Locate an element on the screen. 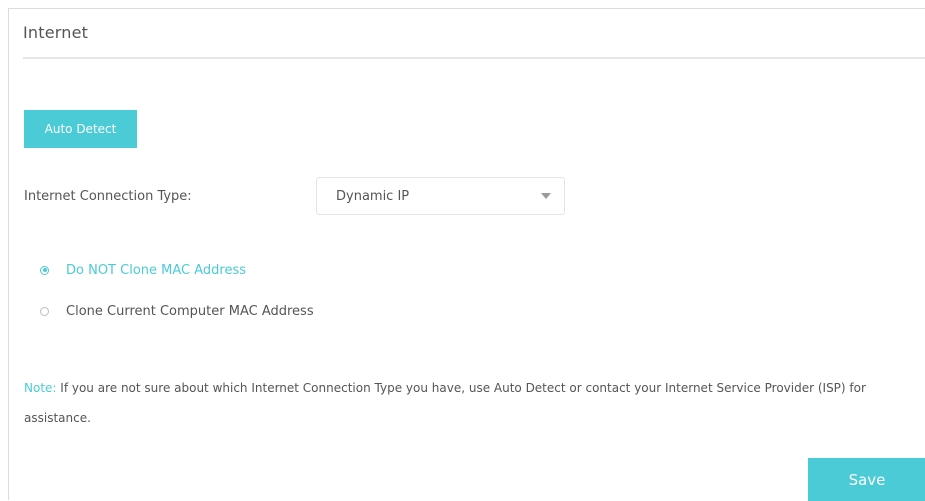 The width and height of the screenshot is (925, 501). radio-clone-current-mac: Clone Current Computer MAC Address is located at coordinates (177, 311).